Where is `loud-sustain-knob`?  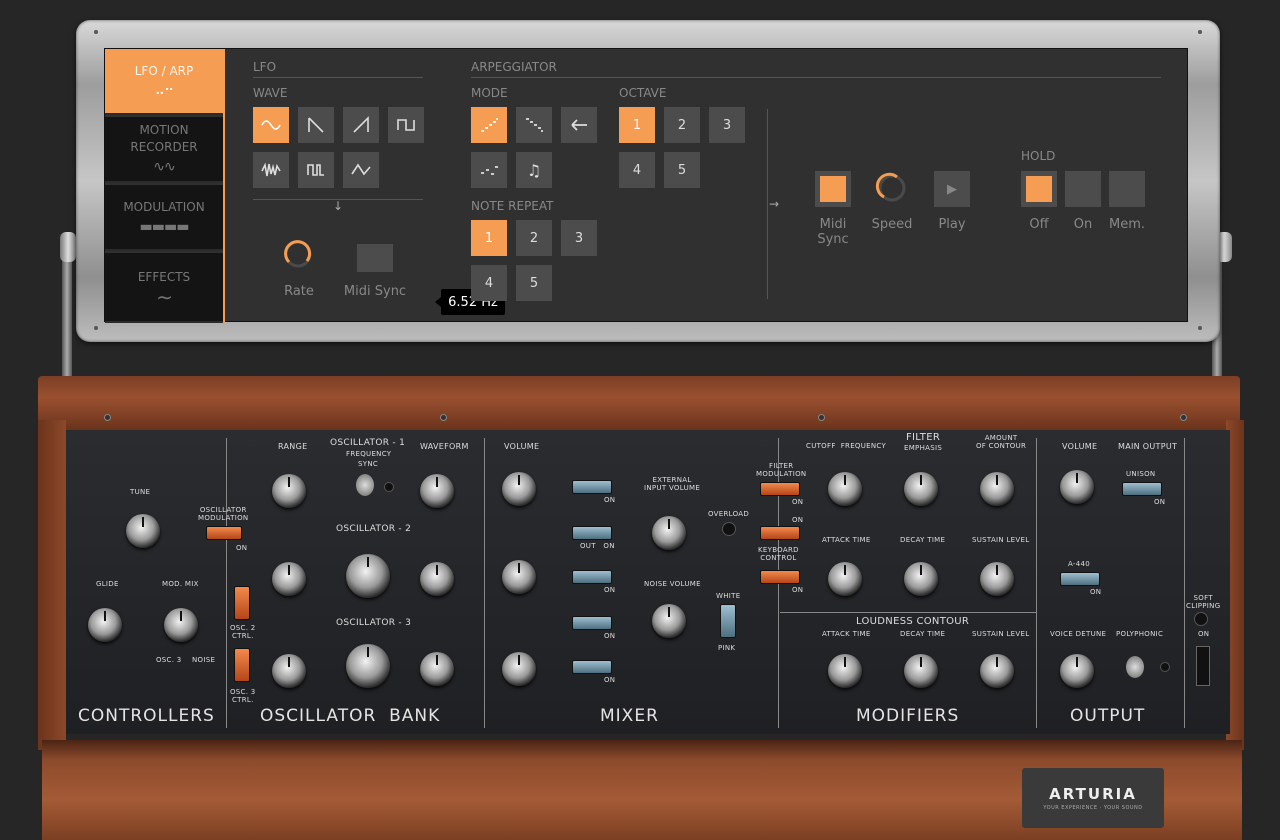
loud-sustain-knob is located at coordinates (997, 671).